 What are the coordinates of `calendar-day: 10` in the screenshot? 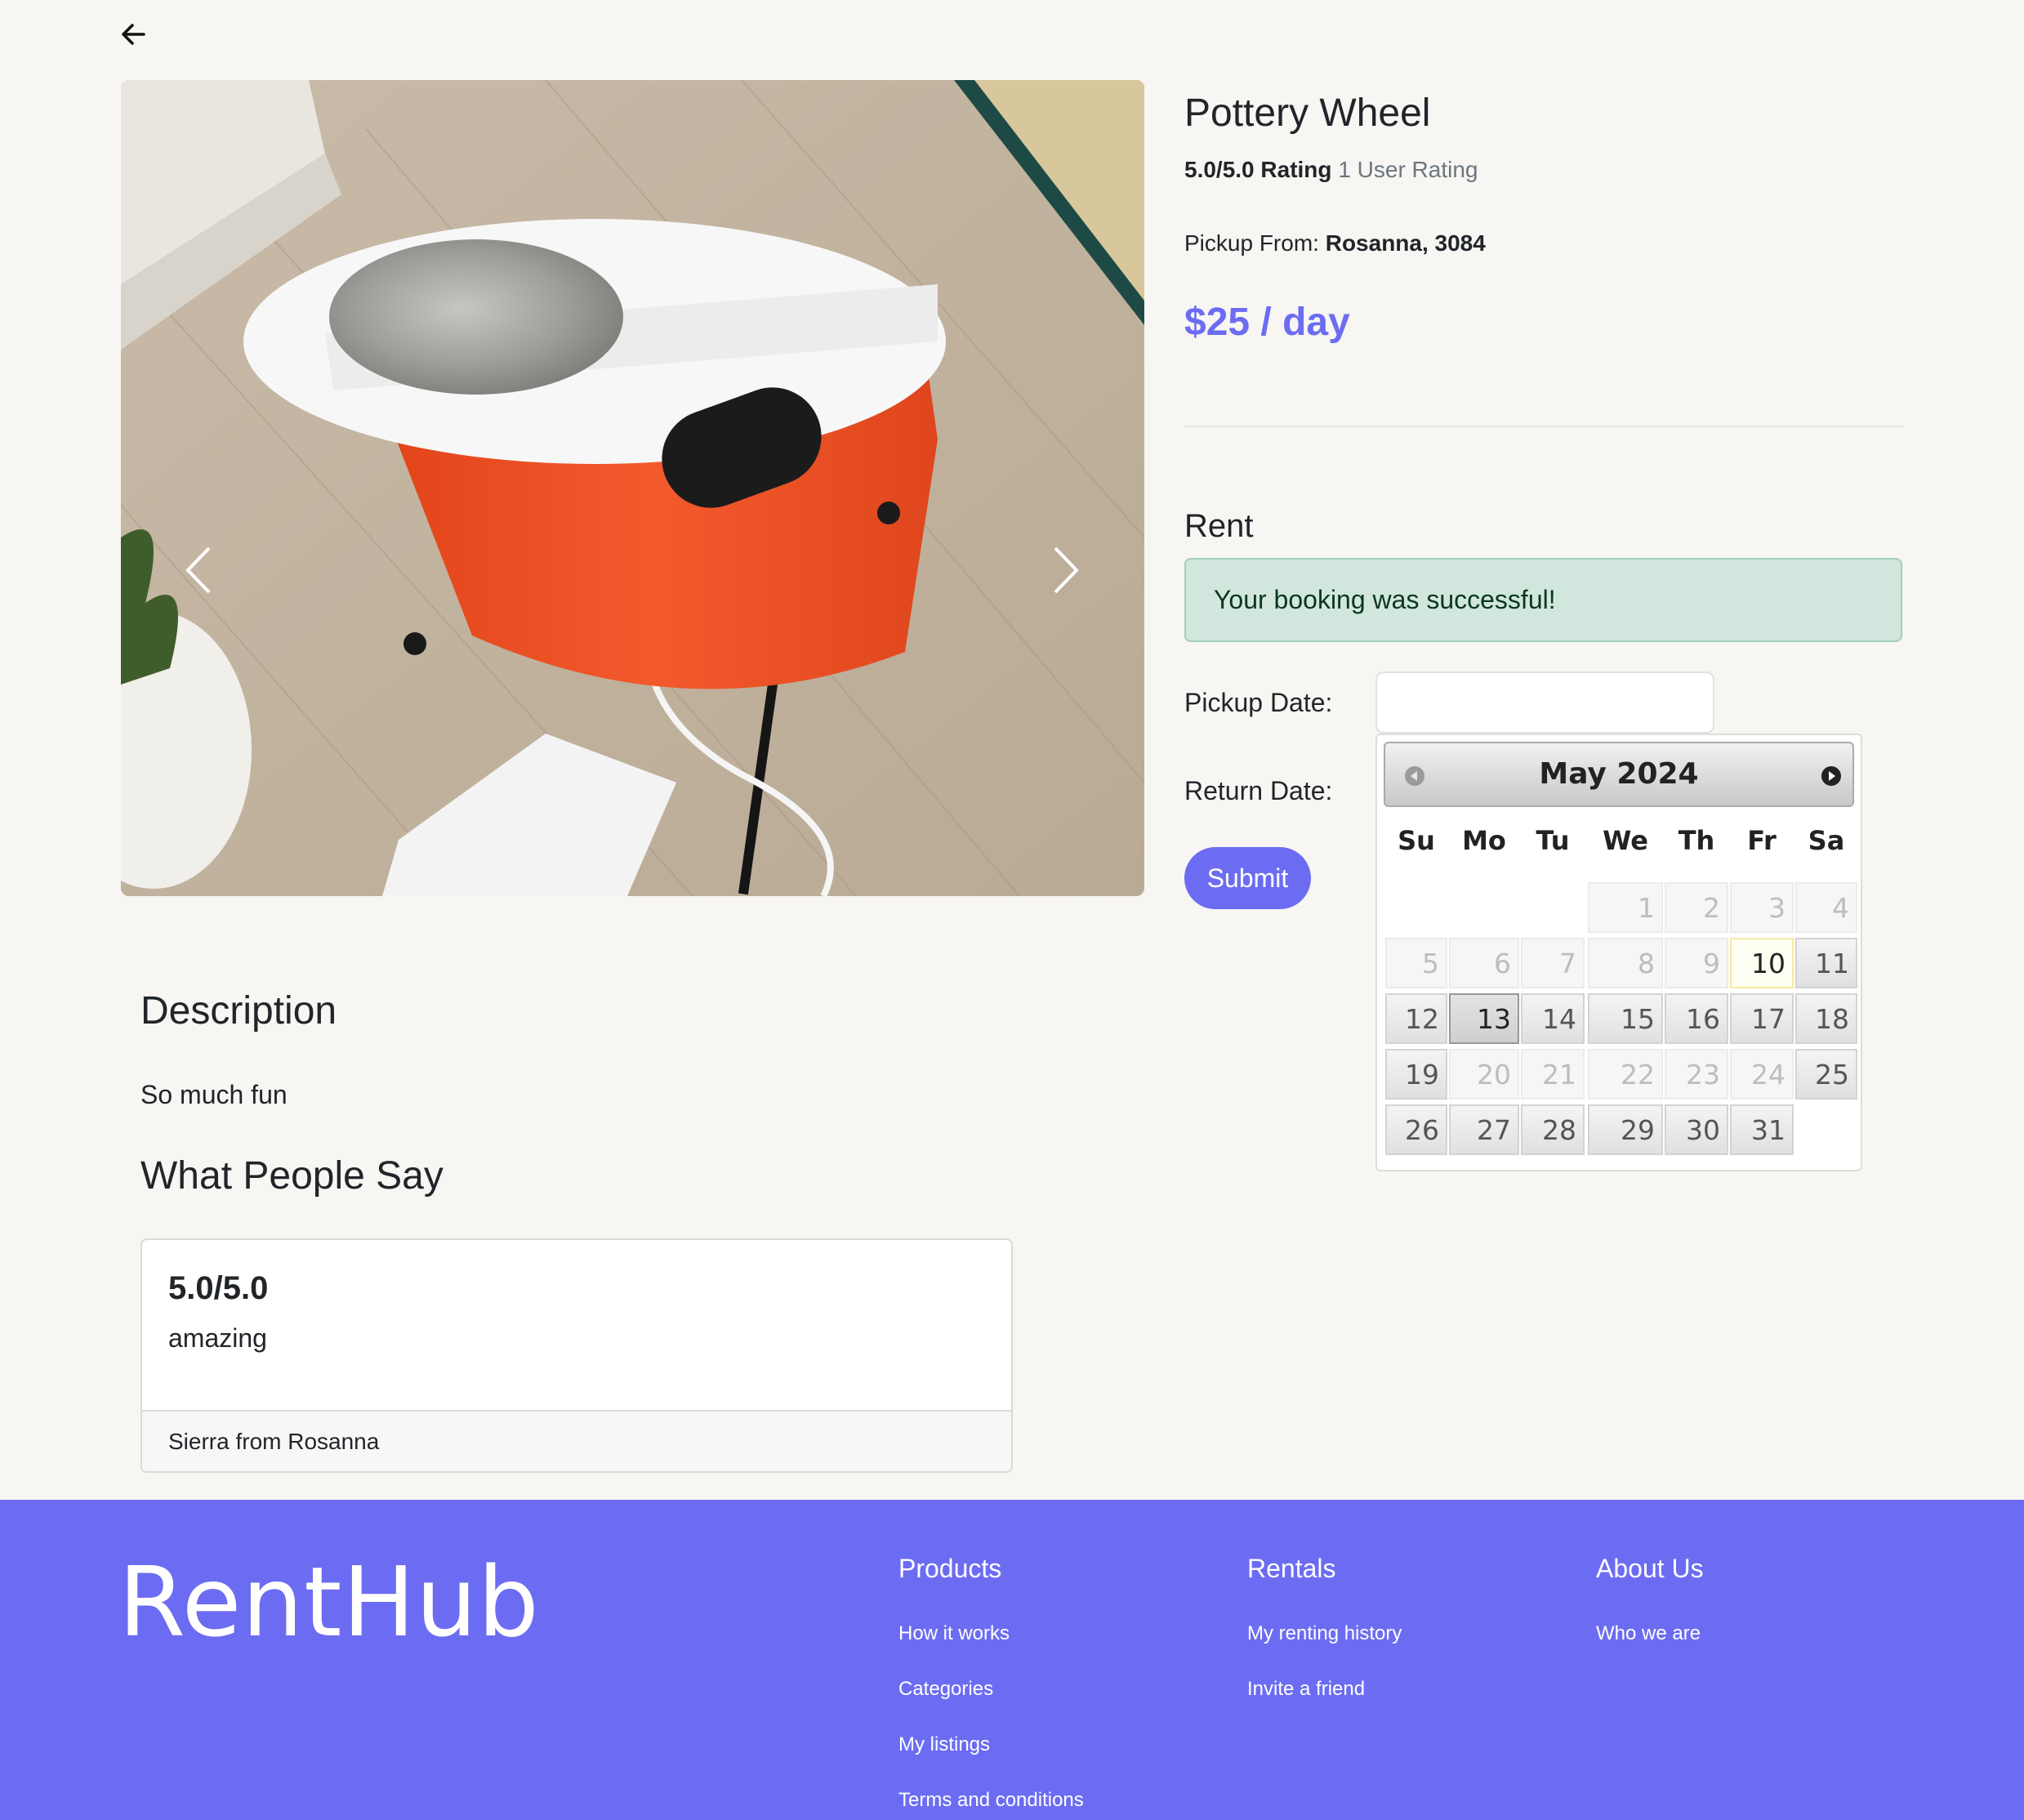 It's located at (1762, 963).